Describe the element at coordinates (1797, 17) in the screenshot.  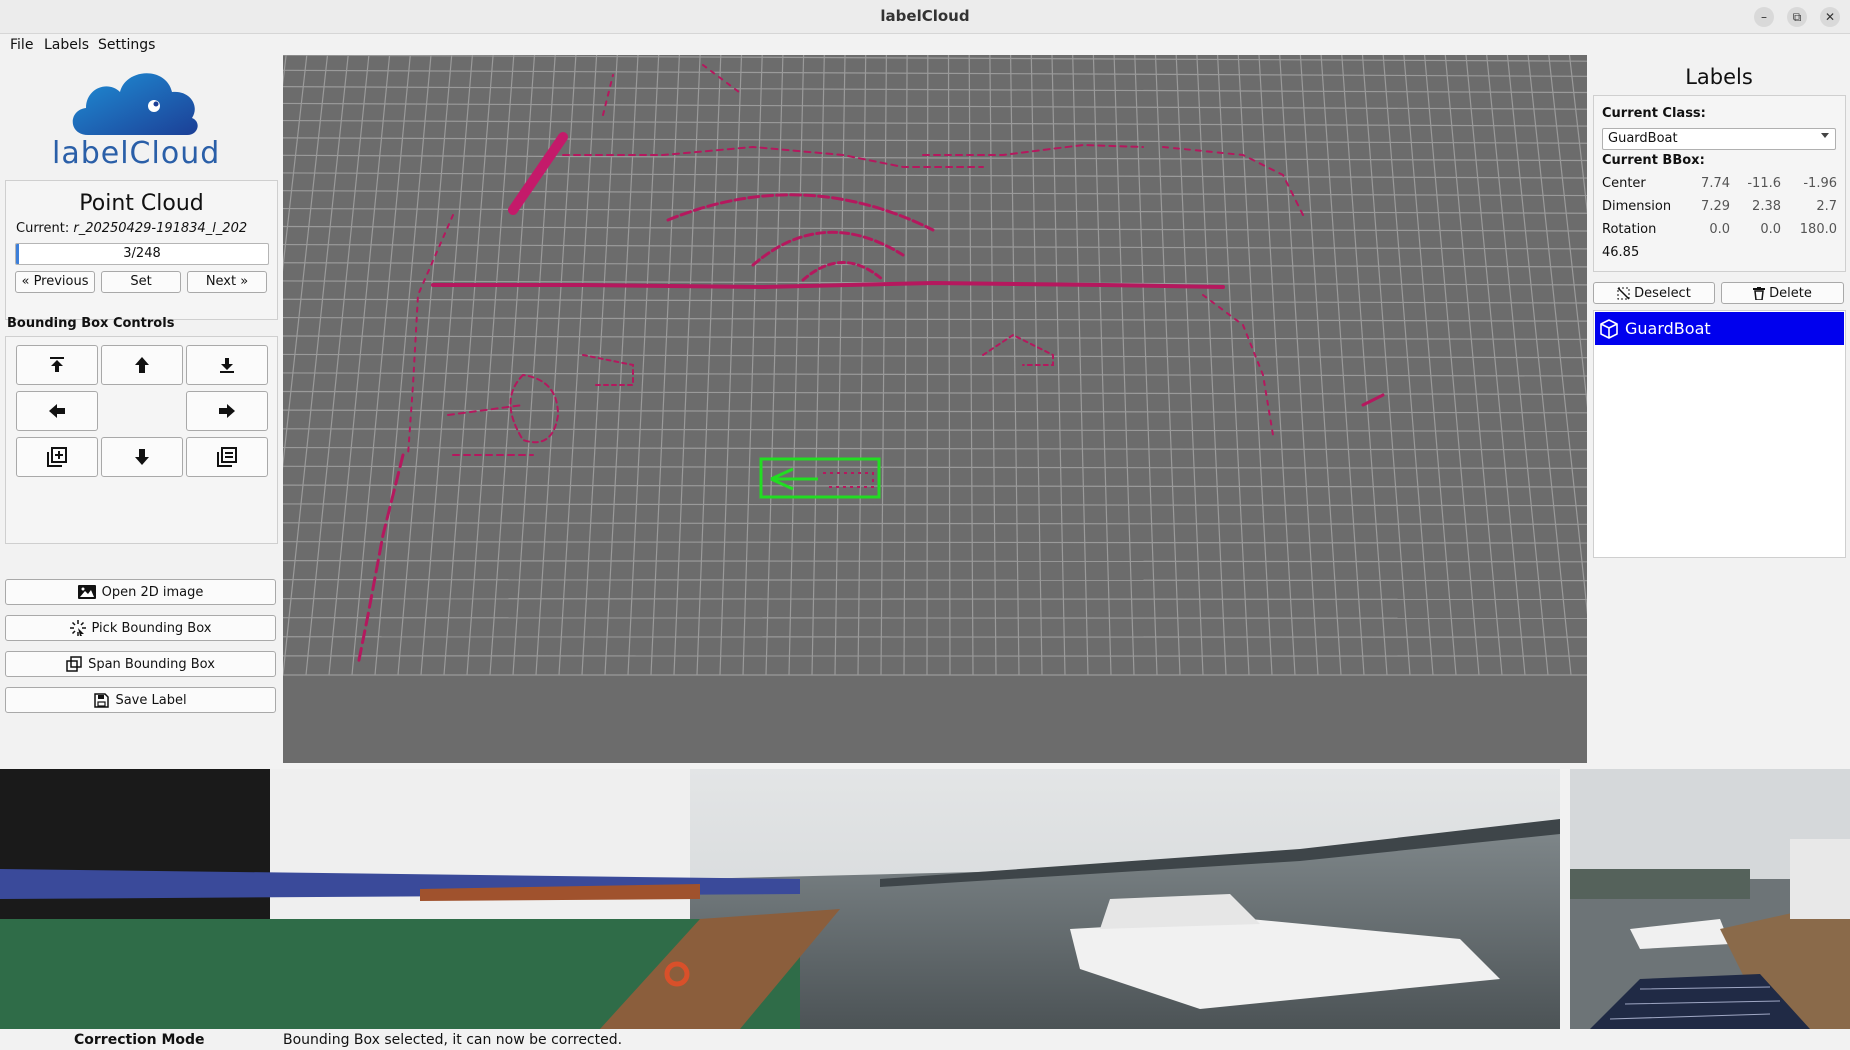
I see `restore-icon: ⧉` at that location.